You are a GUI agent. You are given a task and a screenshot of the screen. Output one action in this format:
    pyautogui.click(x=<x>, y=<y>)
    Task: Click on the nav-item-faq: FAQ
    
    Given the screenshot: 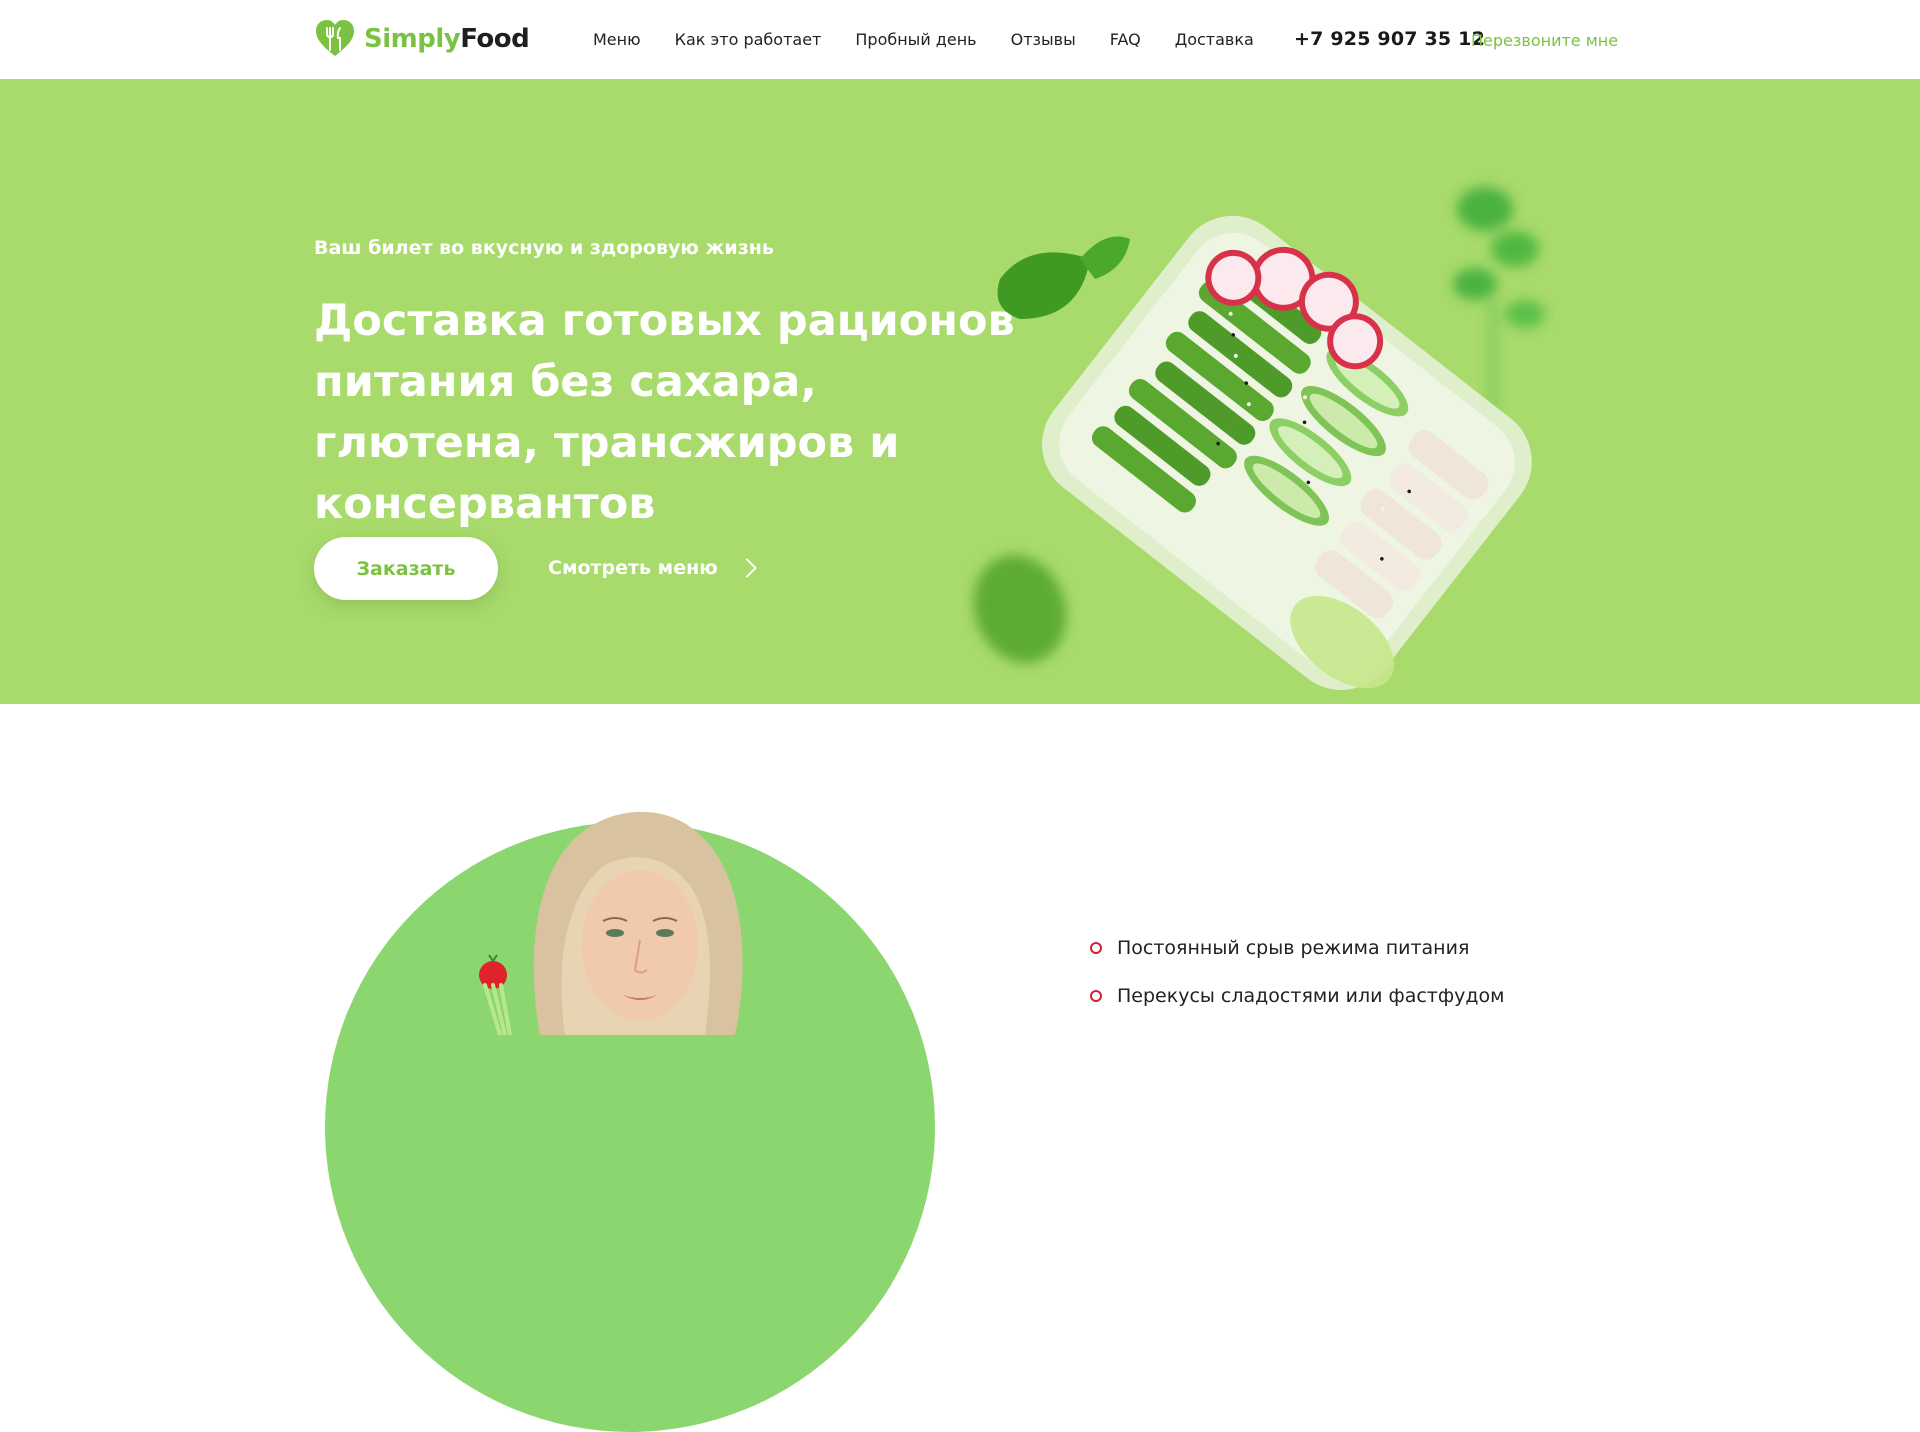 What is the action you would take?
    pyautogui.click(x=1125, y=39)
    